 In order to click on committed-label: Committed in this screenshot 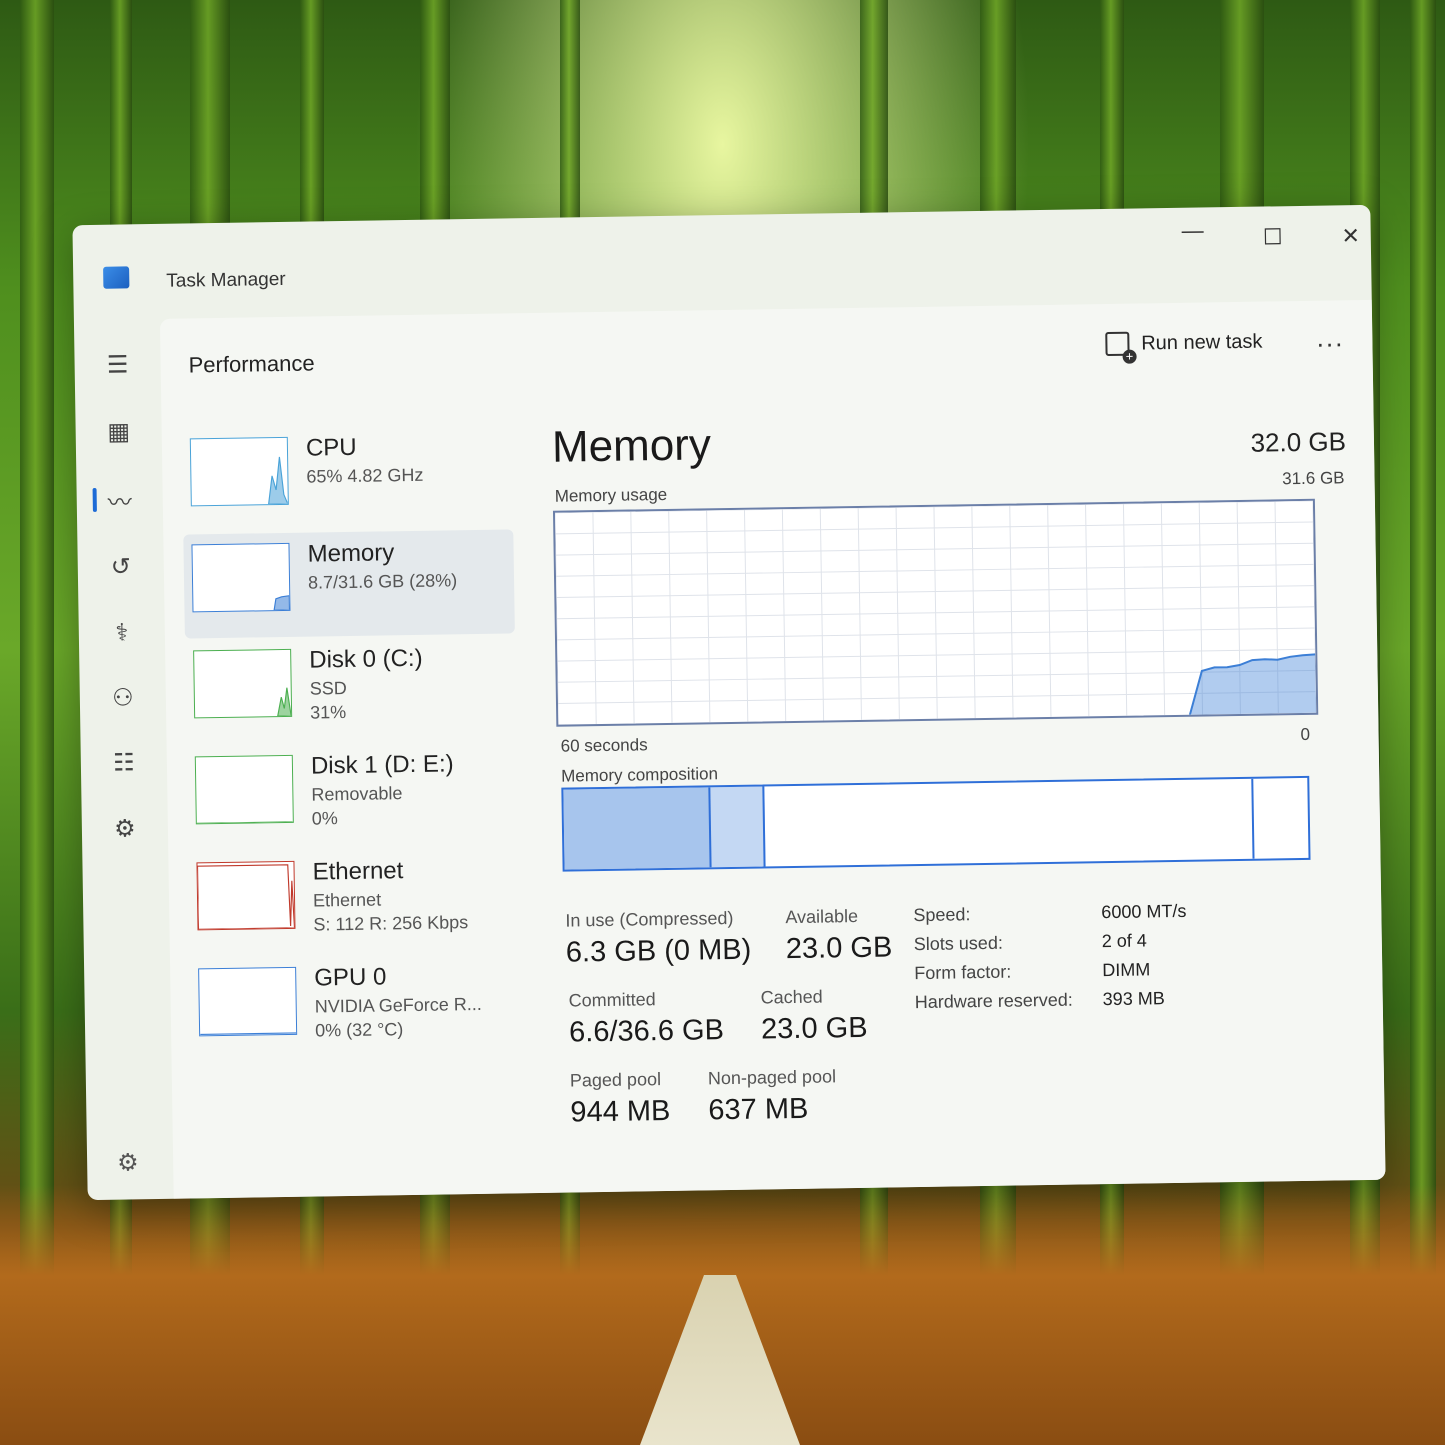, I will do `click(612, 1000)`.